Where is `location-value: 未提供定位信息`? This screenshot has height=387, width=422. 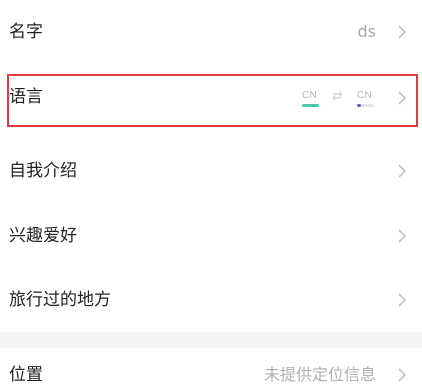 location-value: 未提供定位信息 is located at coordinates (319, 374).